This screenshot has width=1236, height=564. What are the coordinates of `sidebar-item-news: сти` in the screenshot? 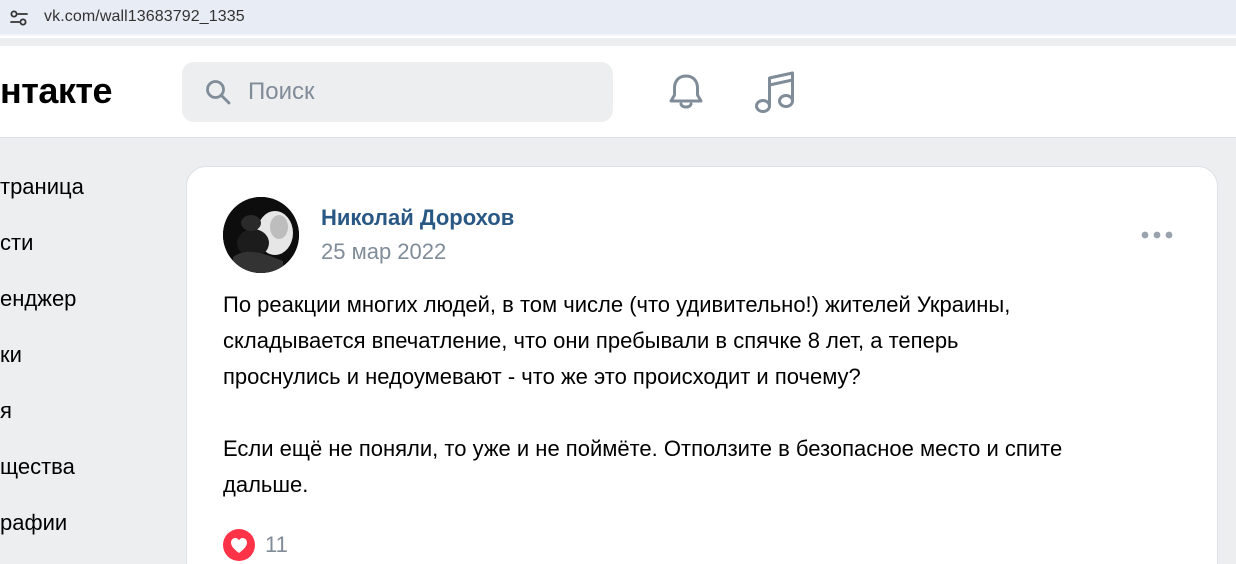 It's located at (16, 250).